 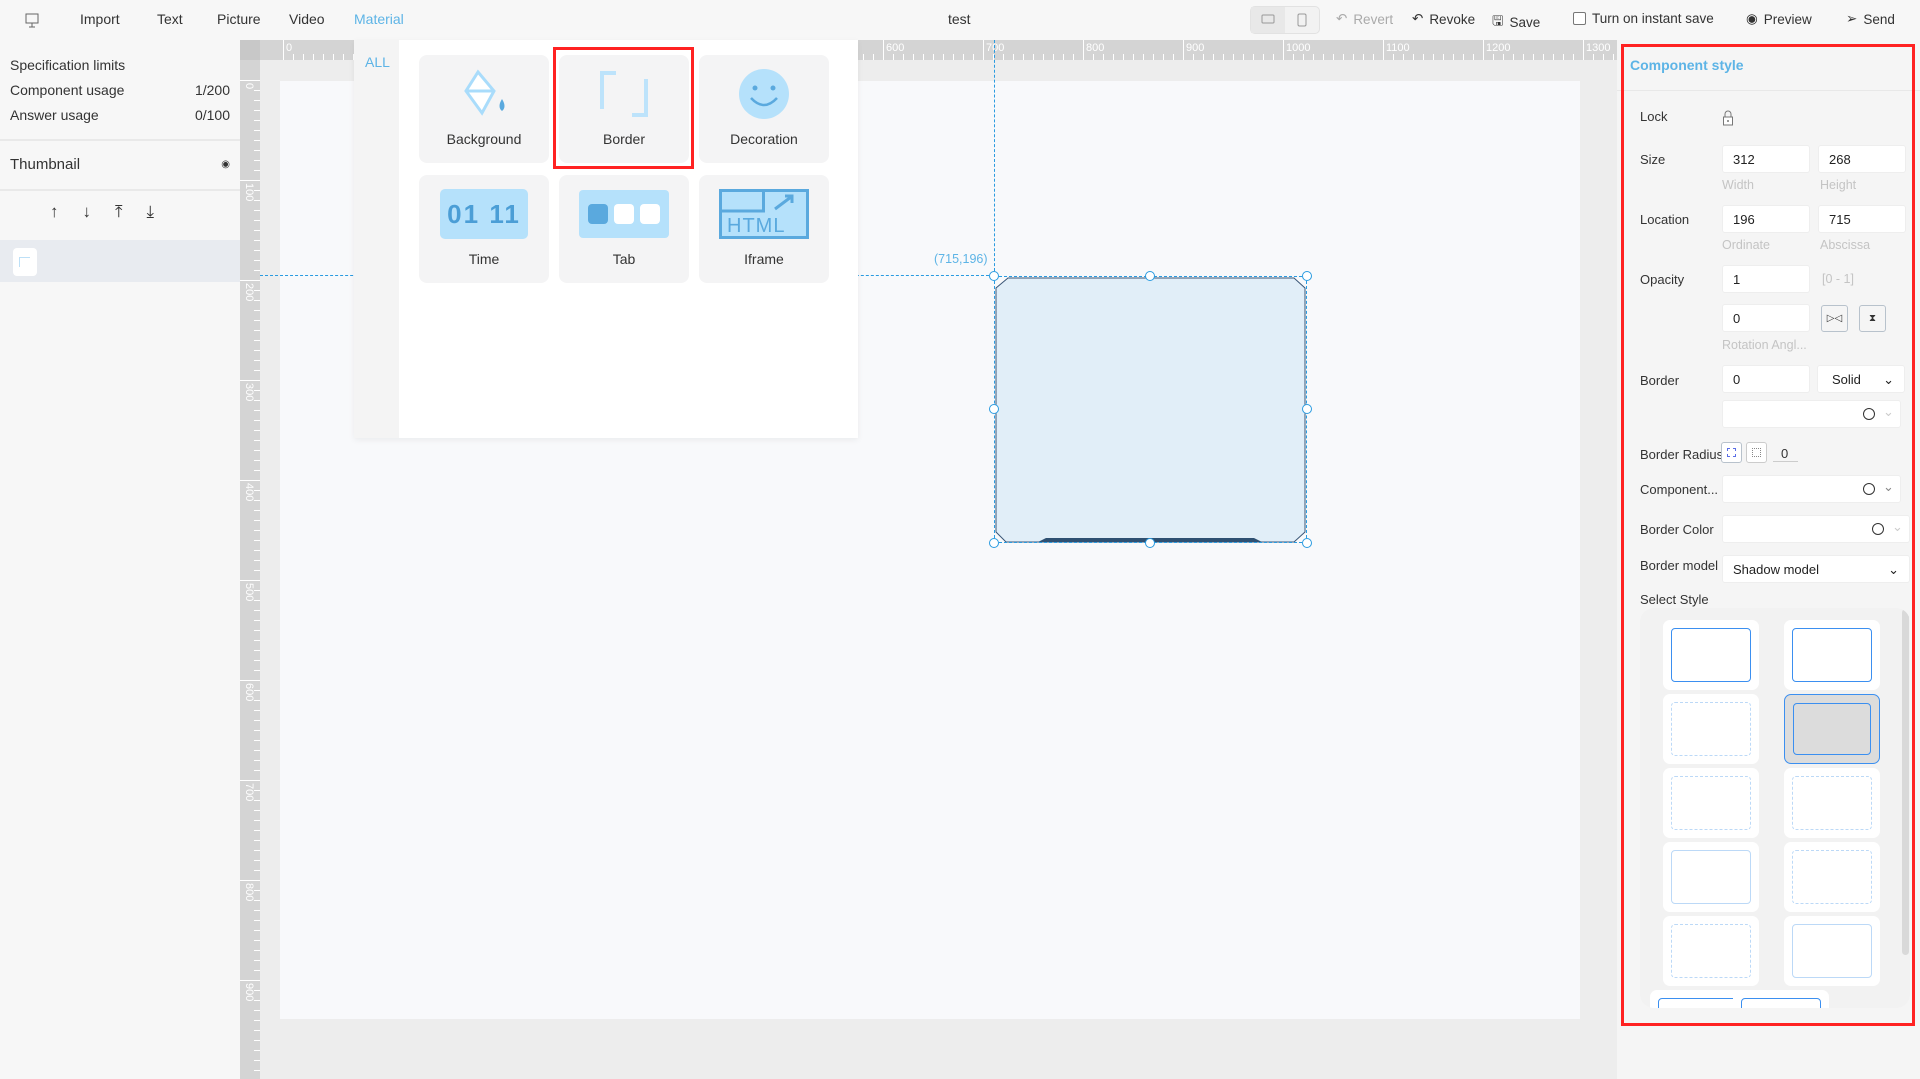 I want to click on opacity-input: 1, so click(x=1766, y=279).